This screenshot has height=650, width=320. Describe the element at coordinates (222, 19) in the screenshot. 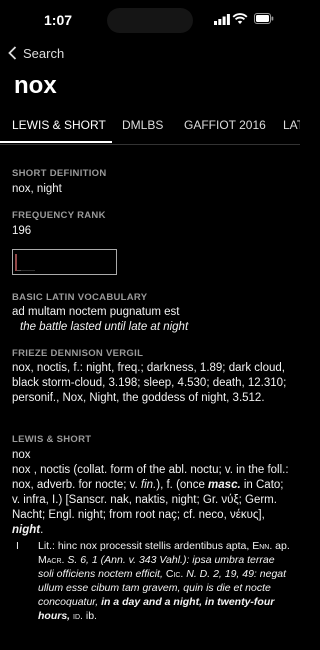

I see `cellular-signal-icon` at that location.